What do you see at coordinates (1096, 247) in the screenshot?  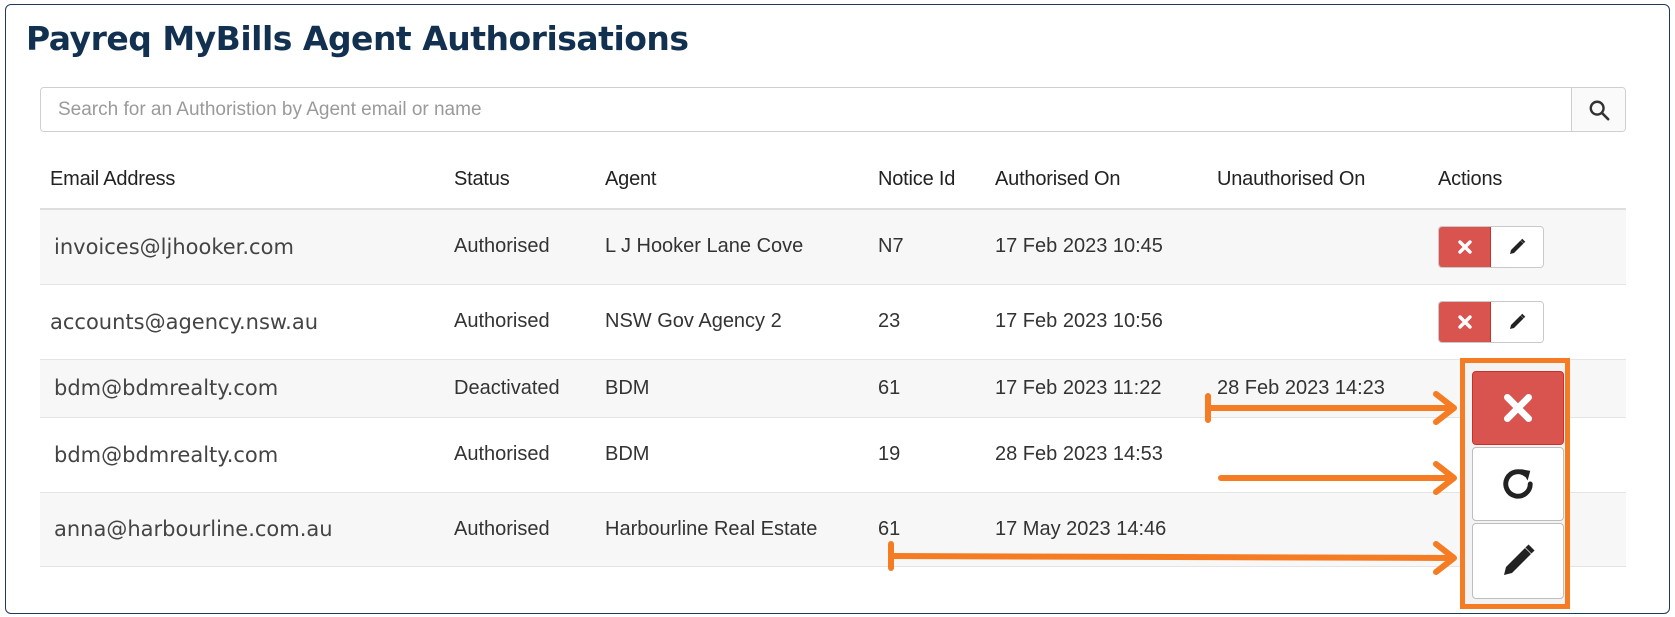 I see `cell-authorised-on: 17 Feb 2023 10:45` at bounding box center [1096, 247].